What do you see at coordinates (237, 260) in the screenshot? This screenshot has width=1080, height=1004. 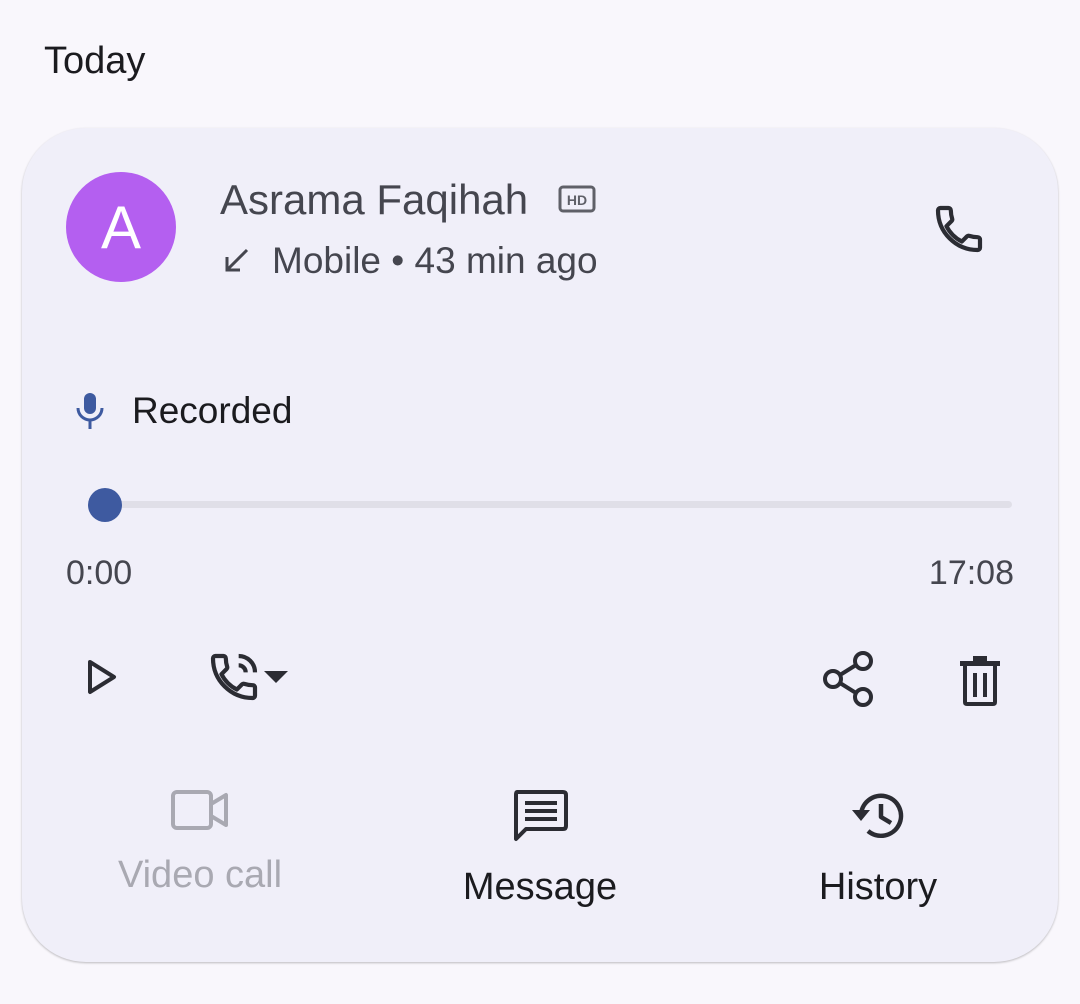 I see `incoming-call-arrow-icon` at bounding box center [237, 260].